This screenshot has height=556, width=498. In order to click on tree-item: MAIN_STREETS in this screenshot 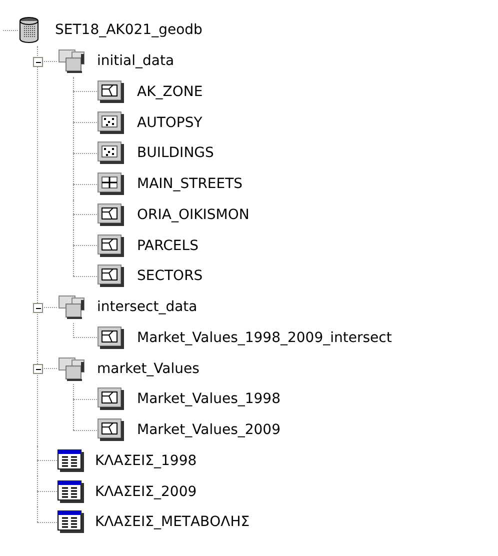, I will do `click(190, 184)`.